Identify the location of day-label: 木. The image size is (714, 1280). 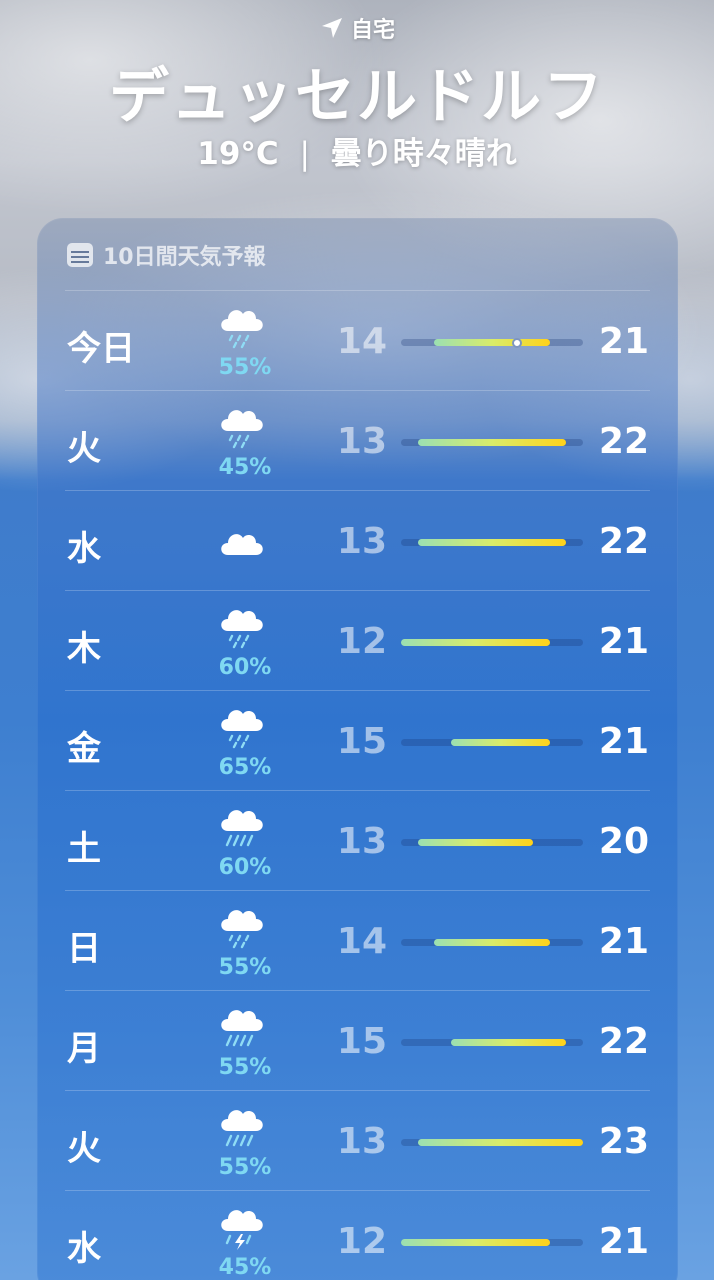
(84, 649).